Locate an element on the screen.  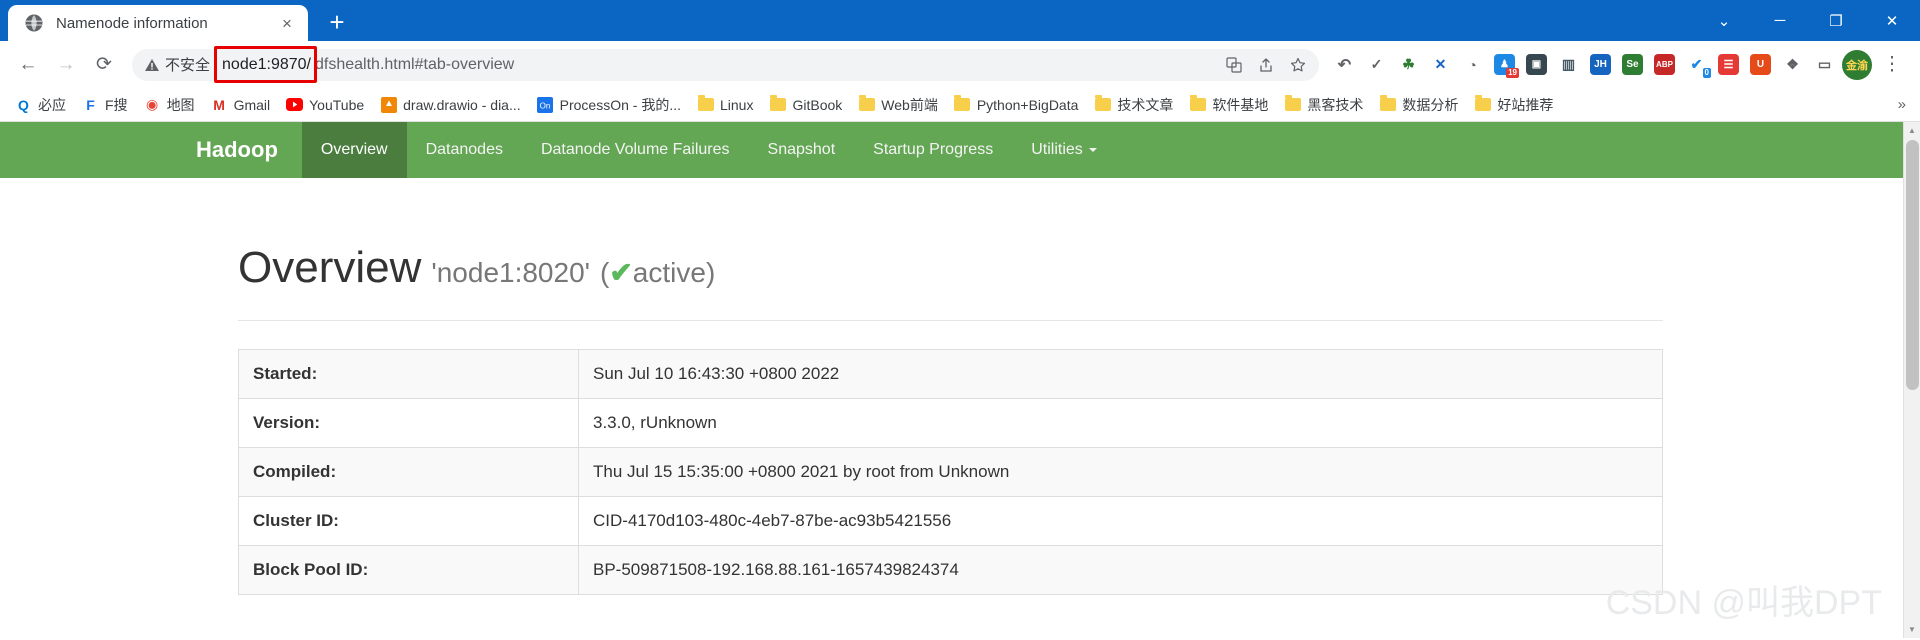
puzzle-icon: ❖ is located at coordinates (1792, 64).